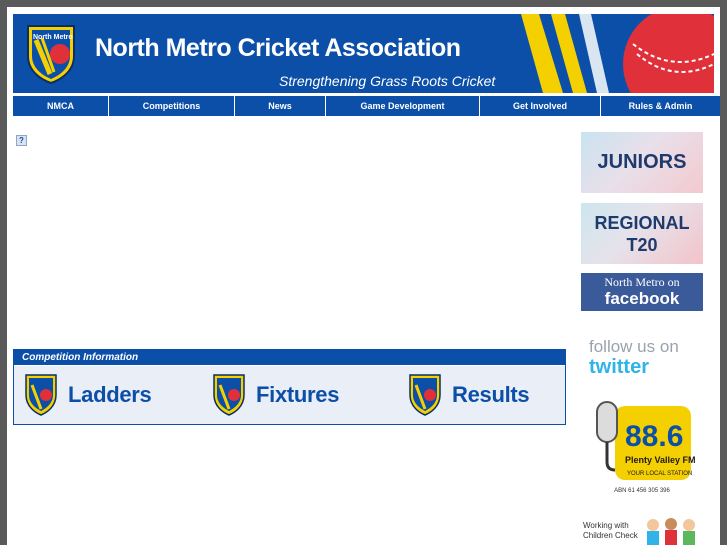  I want to click on juniors-banner: JUNIORS, so click(642, 162).